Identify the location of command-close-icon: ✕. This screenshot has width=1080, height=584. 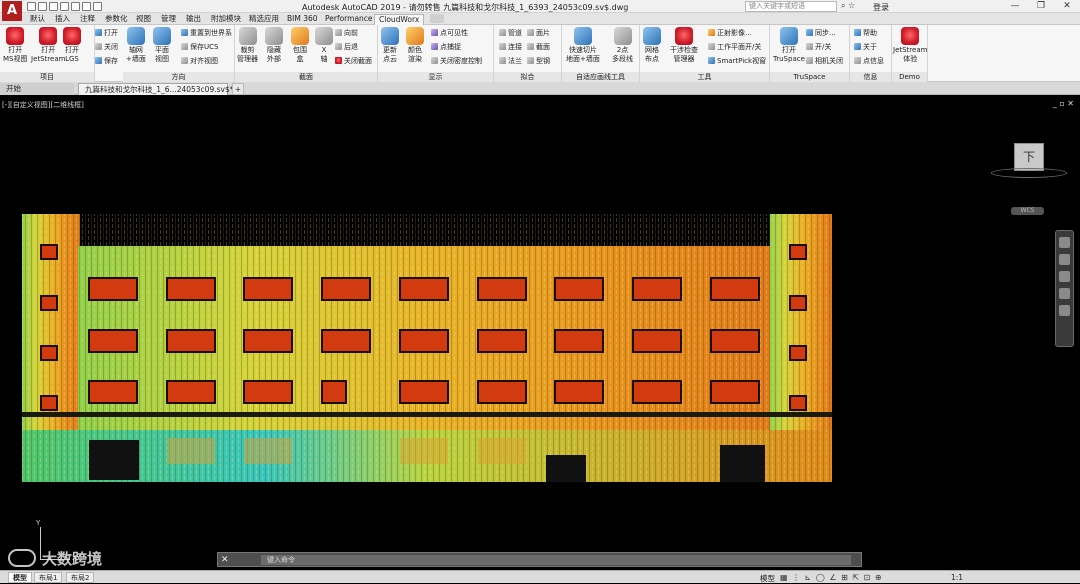
(225, 560).